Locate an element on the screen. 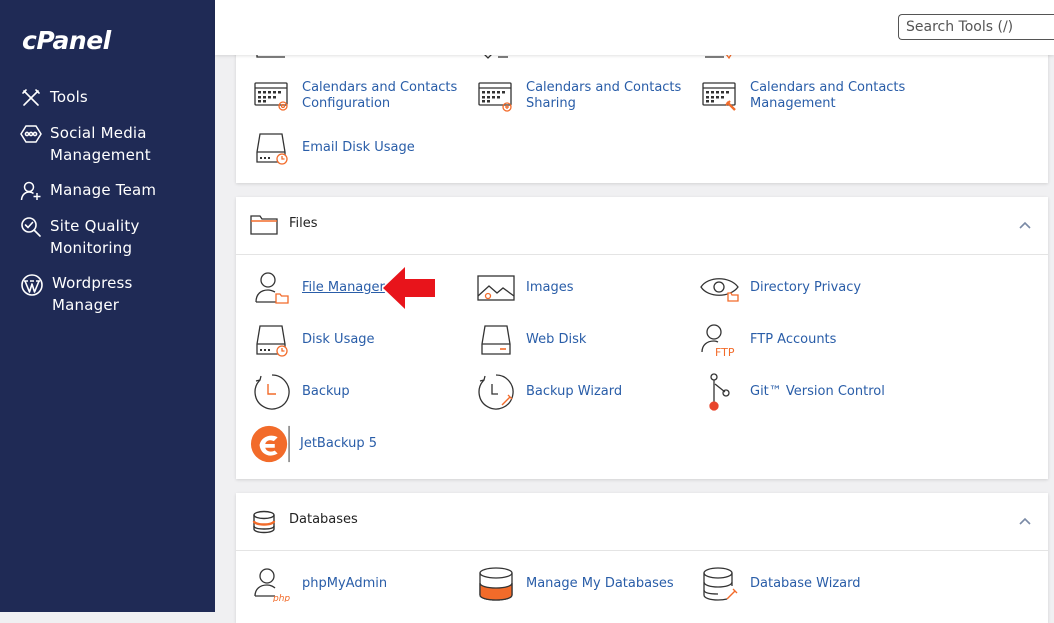  calendars-contacts-management-link: Calendars and Contacts Management is located at coordinates (802, 96).